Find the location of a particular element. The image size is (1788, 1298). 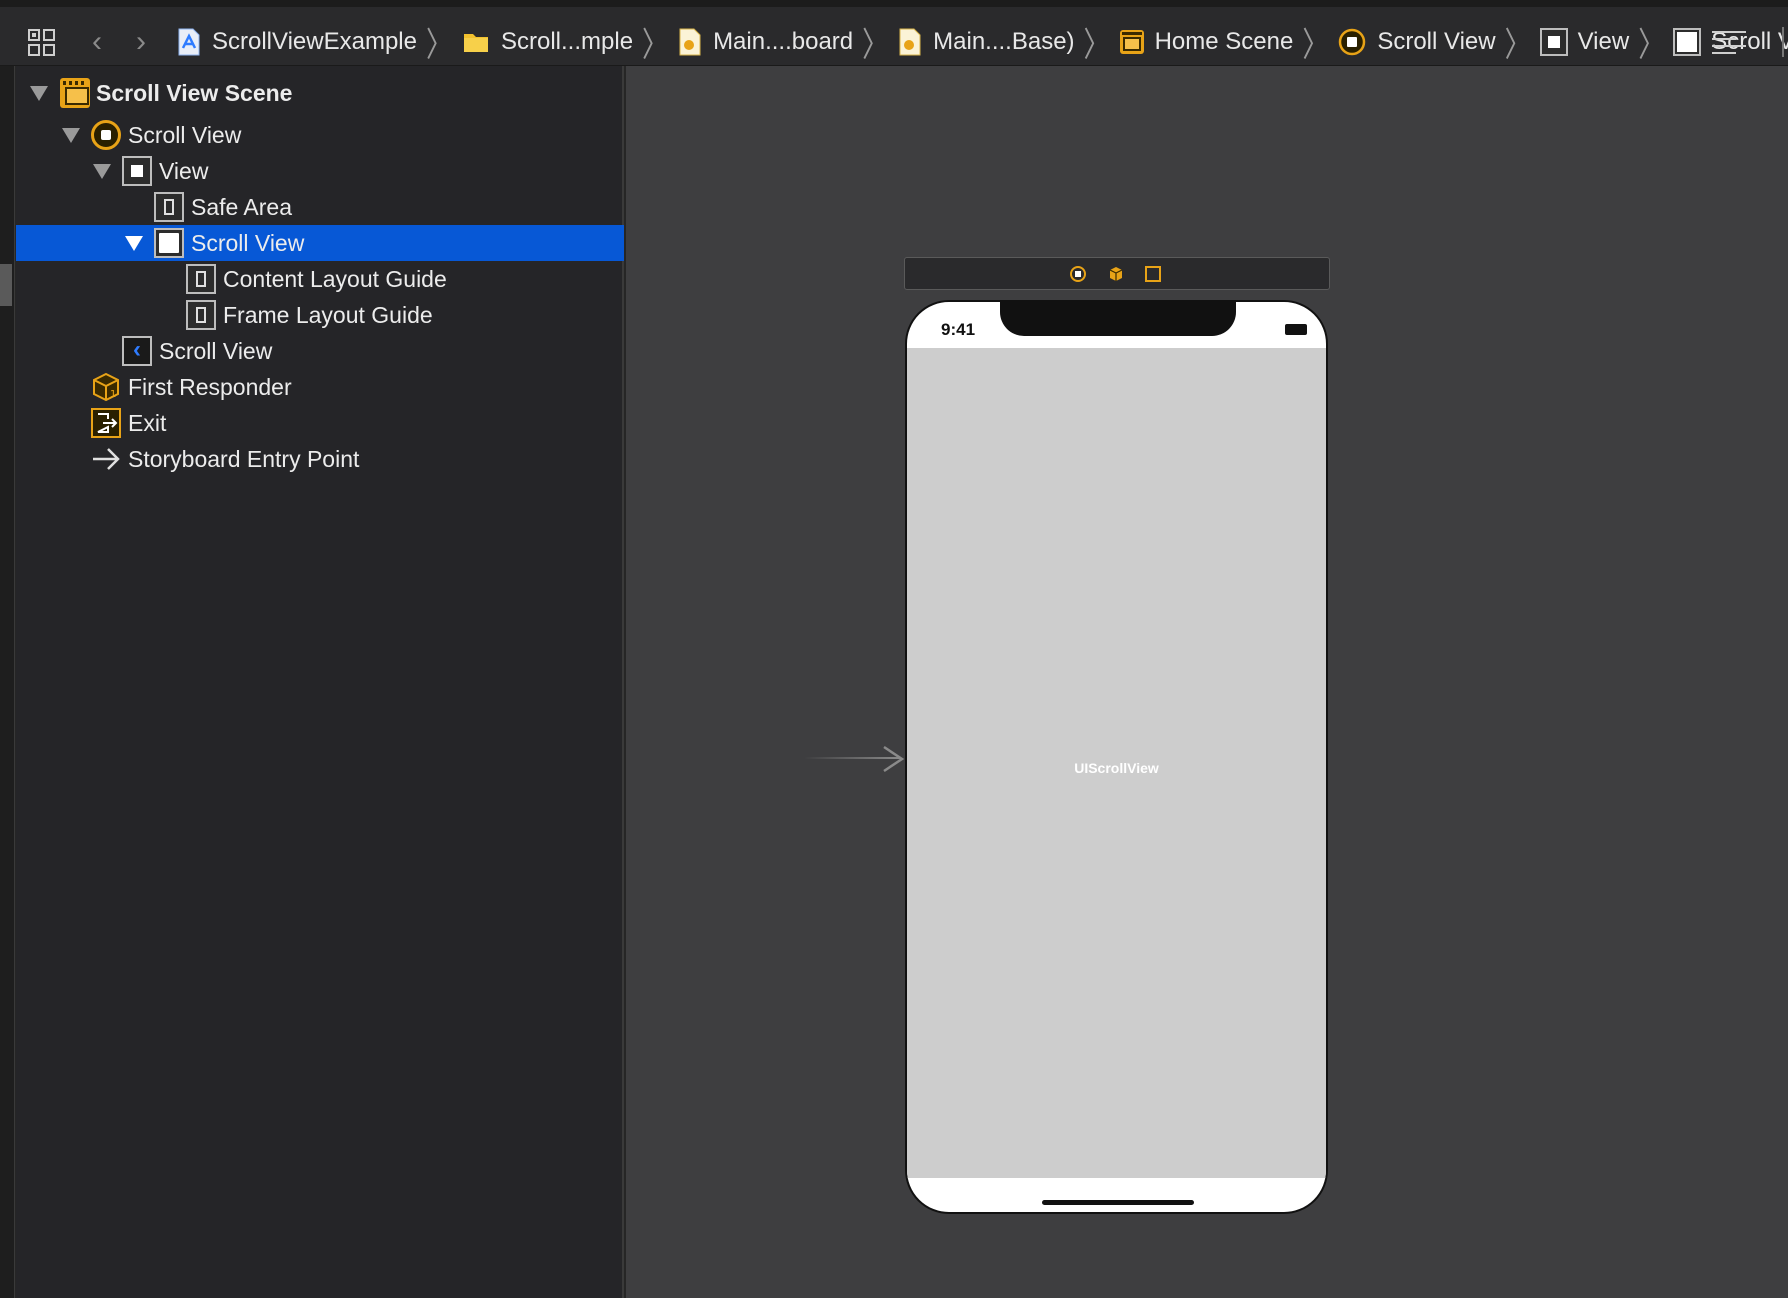

crumb-label: Main....Base) is located at coordinates (1004, 41).